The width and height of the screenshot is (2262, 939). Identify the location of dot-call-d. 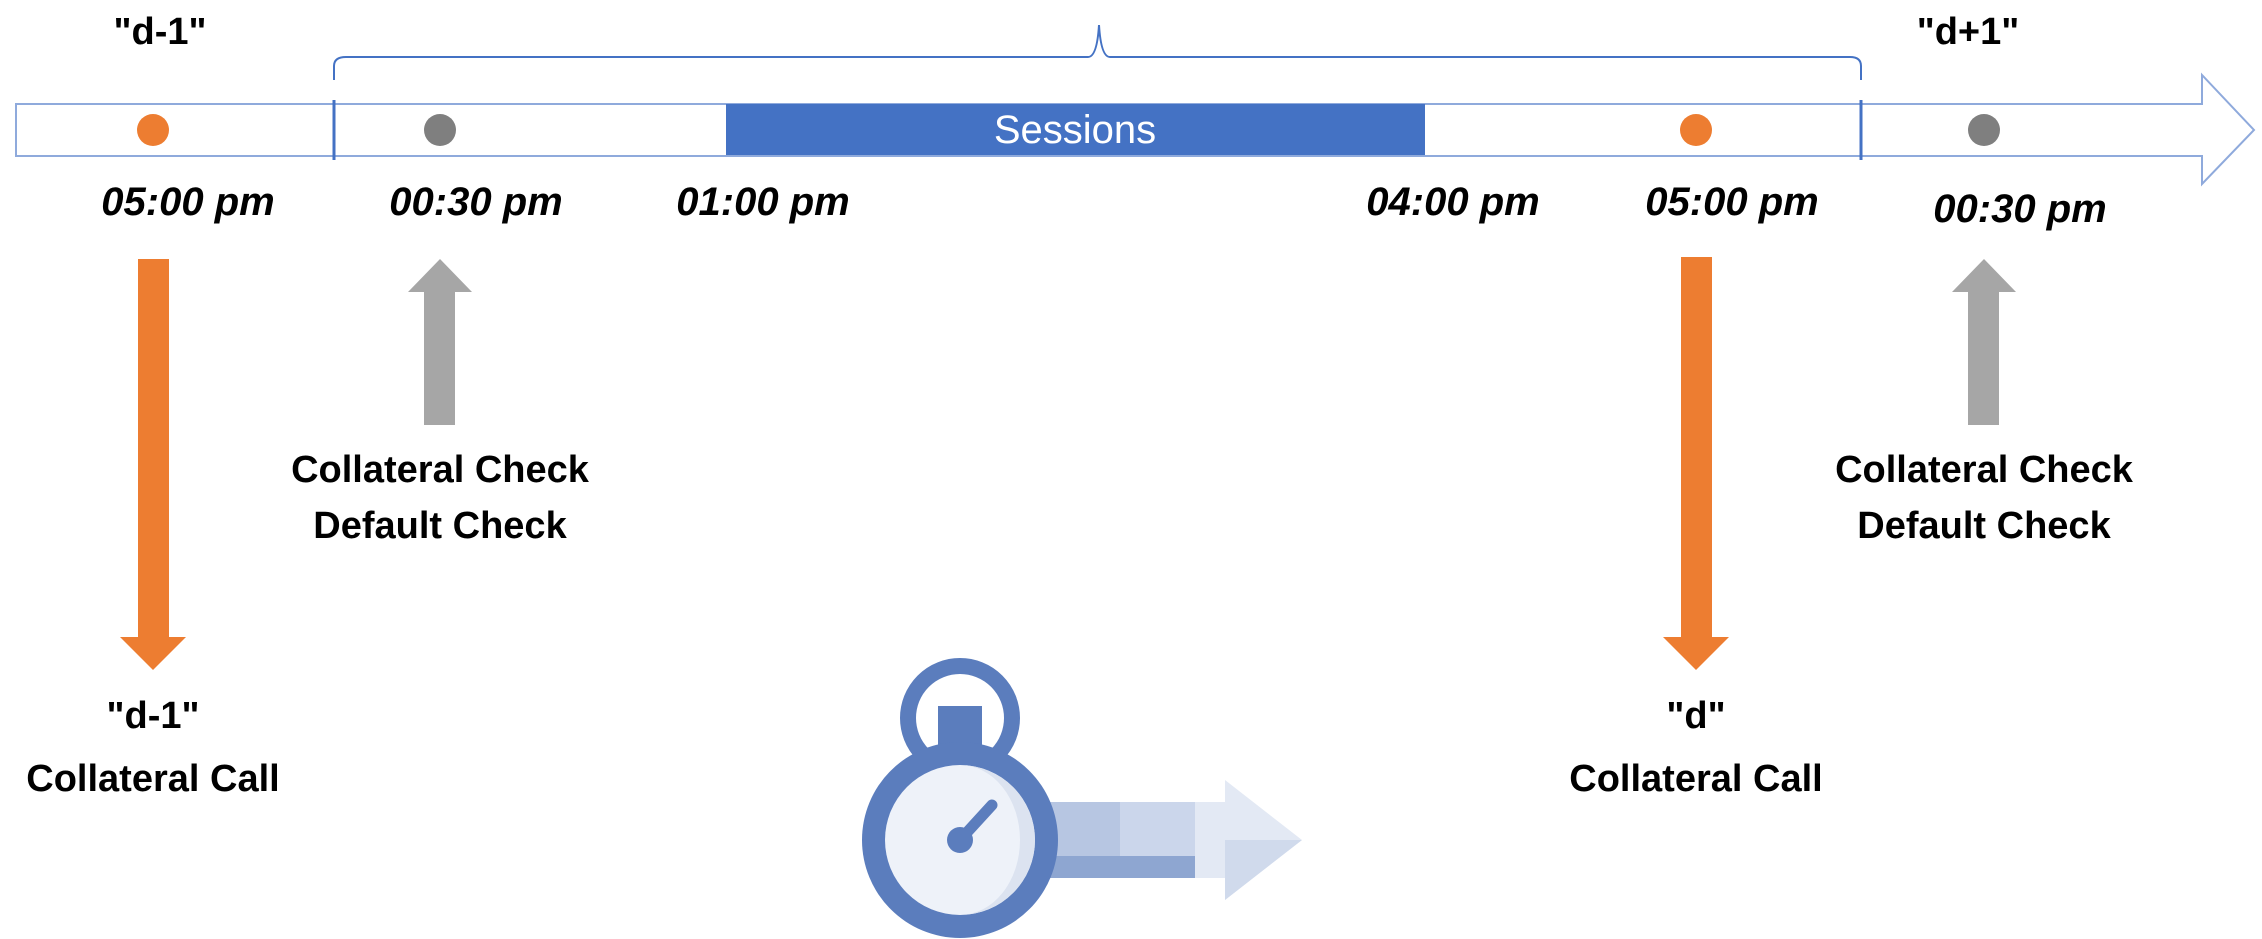
(1696, 130).